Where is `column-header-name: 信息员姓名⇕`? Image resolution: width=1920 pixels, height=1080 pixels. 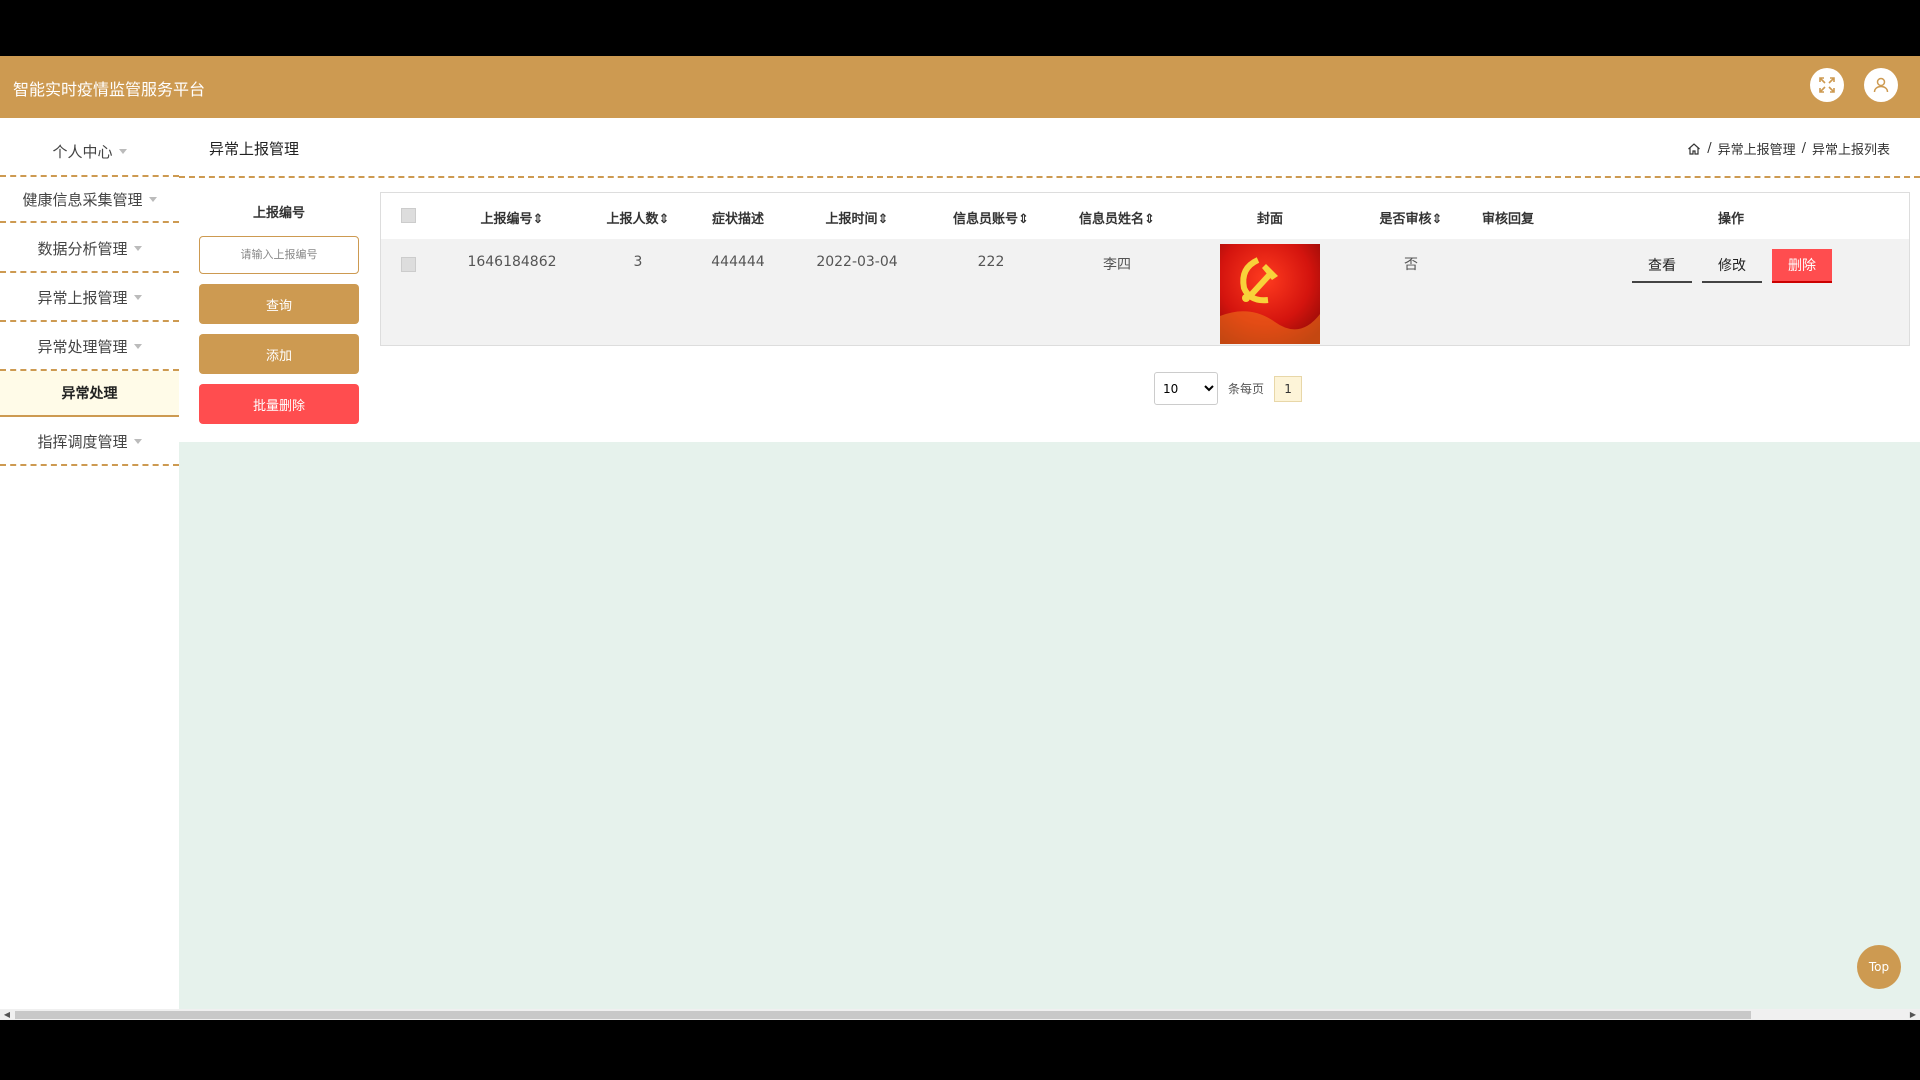
column-header-name: 信息员姓名⇕ is located at coordinates (1117, 217).